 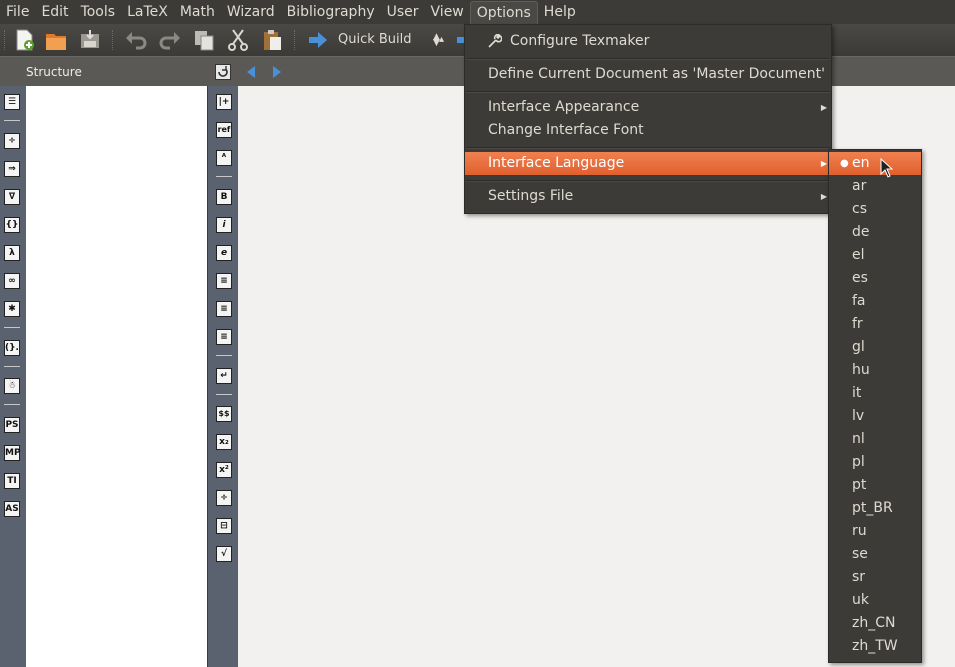 What do you see at coordinates (12, 453) in the screenshot?
I see `metapost-icon: MP` at bounding box center [12, 453].